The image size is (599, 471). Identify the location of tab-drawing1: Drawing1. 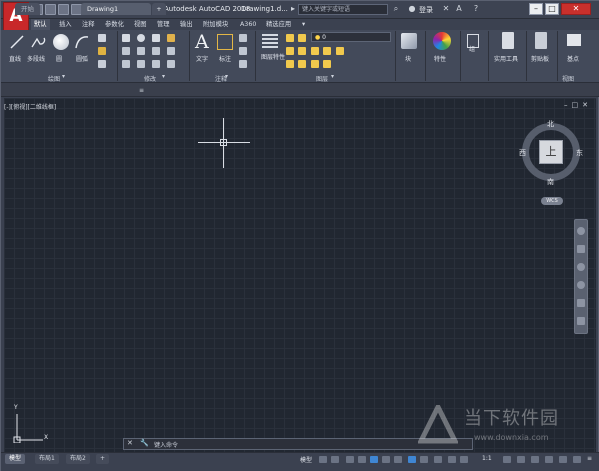
(116, 9).